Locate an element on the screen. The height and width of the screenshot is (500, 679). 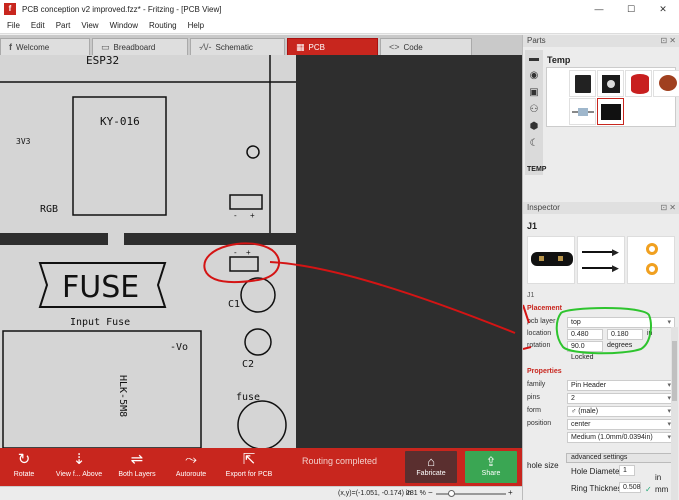
part-schematic-image: ▶ ▶ is located at coordinates (601, 260).